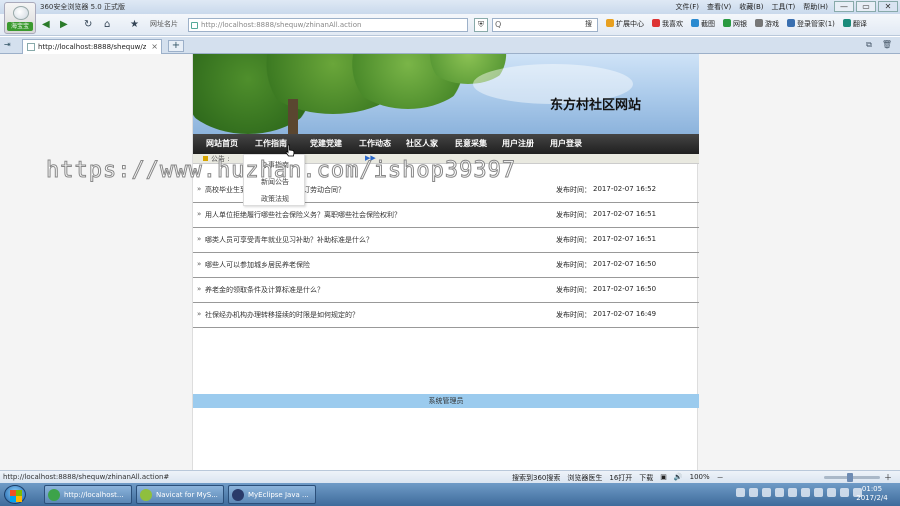 The width and height of the screenshot is (900, 506). Describe the element at coordinates (625, 239) in the screenshot. I see `article-date: 2017-02-07 16:51` at that location.